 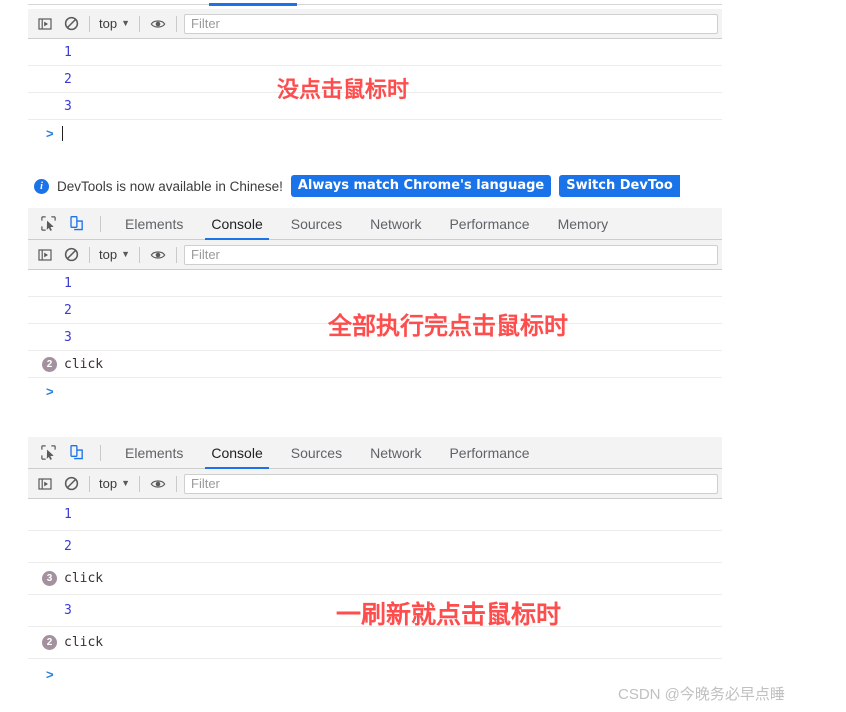 I want to click on top-active-tab-underline, so click(x=253, y=4).